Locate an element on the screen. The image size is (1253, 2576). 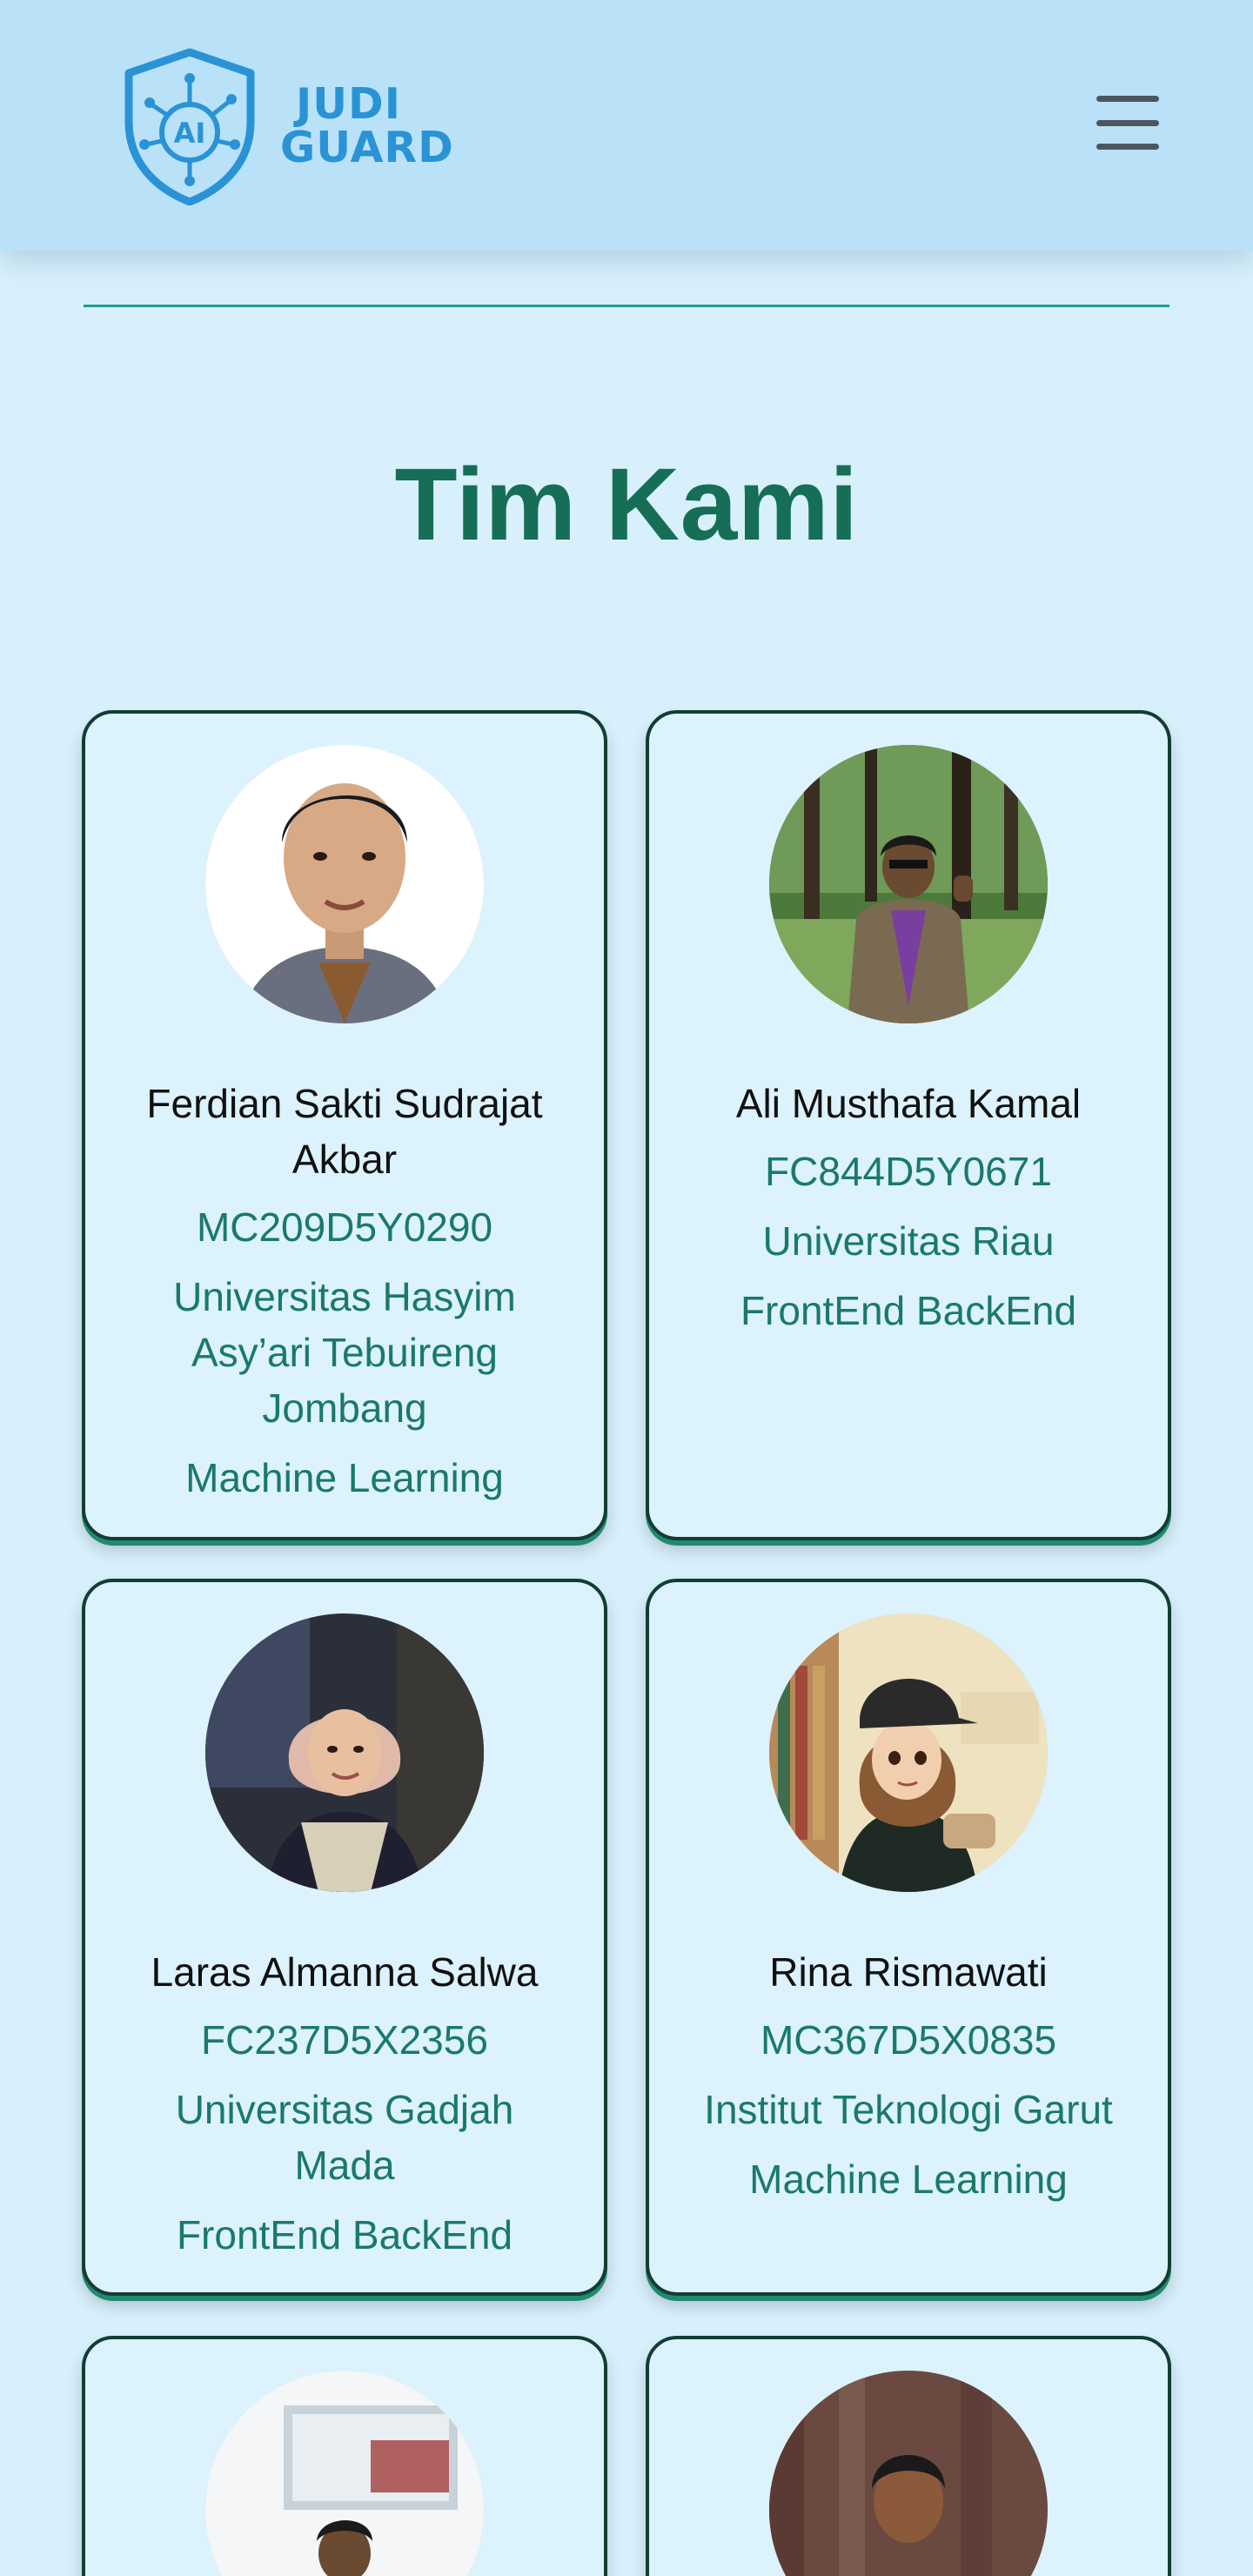
member-name: Ferdian Sakti Sudrajat Akbar is located at coordinates (344, 1131).